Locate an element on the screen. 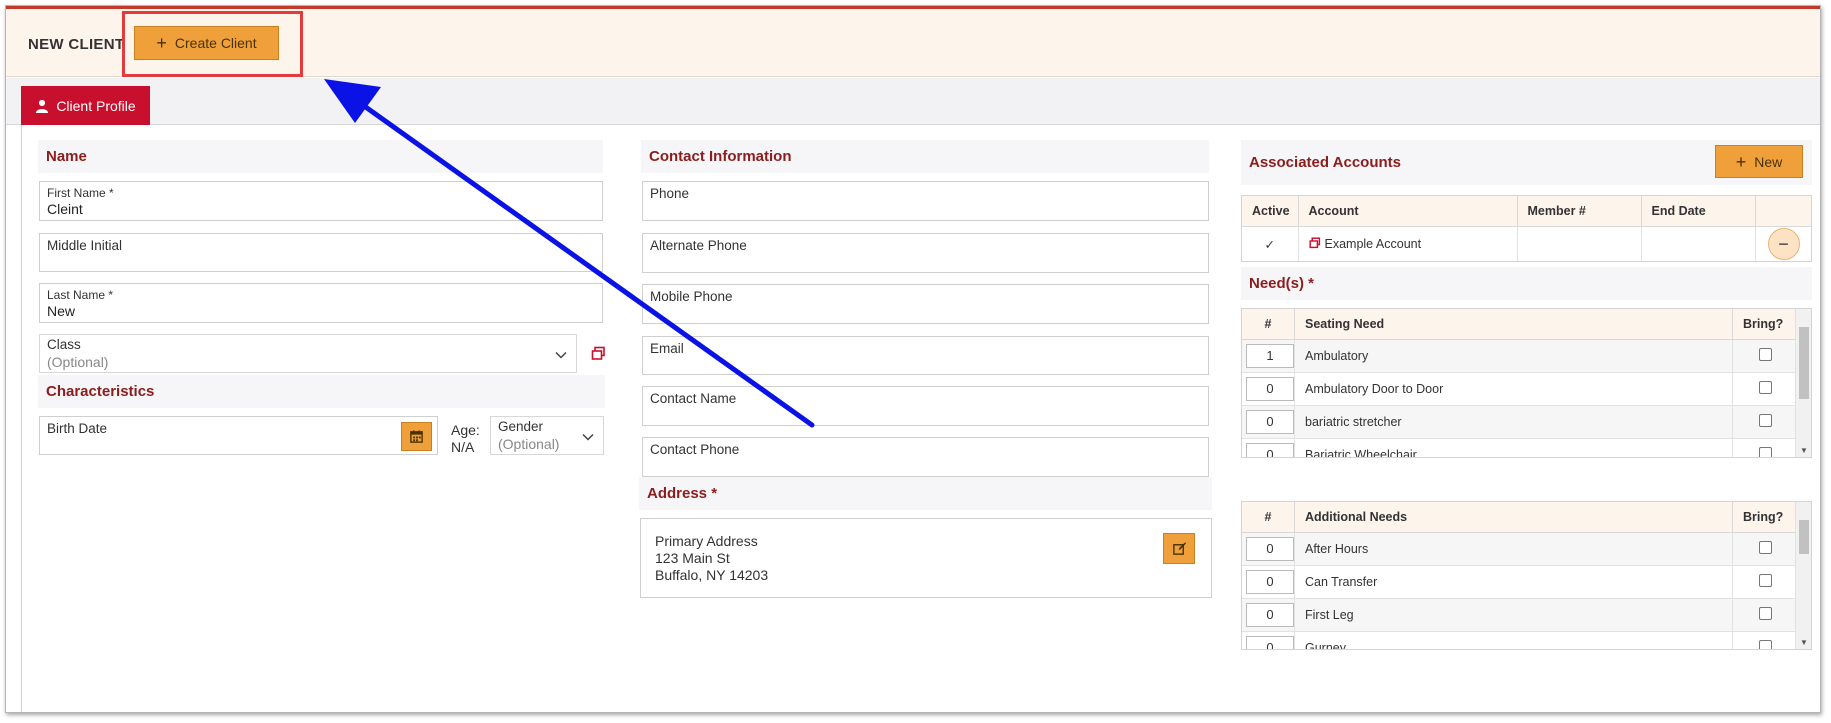  accounts-title-text: Associated Accounts is located at coordinates (1325, 162).